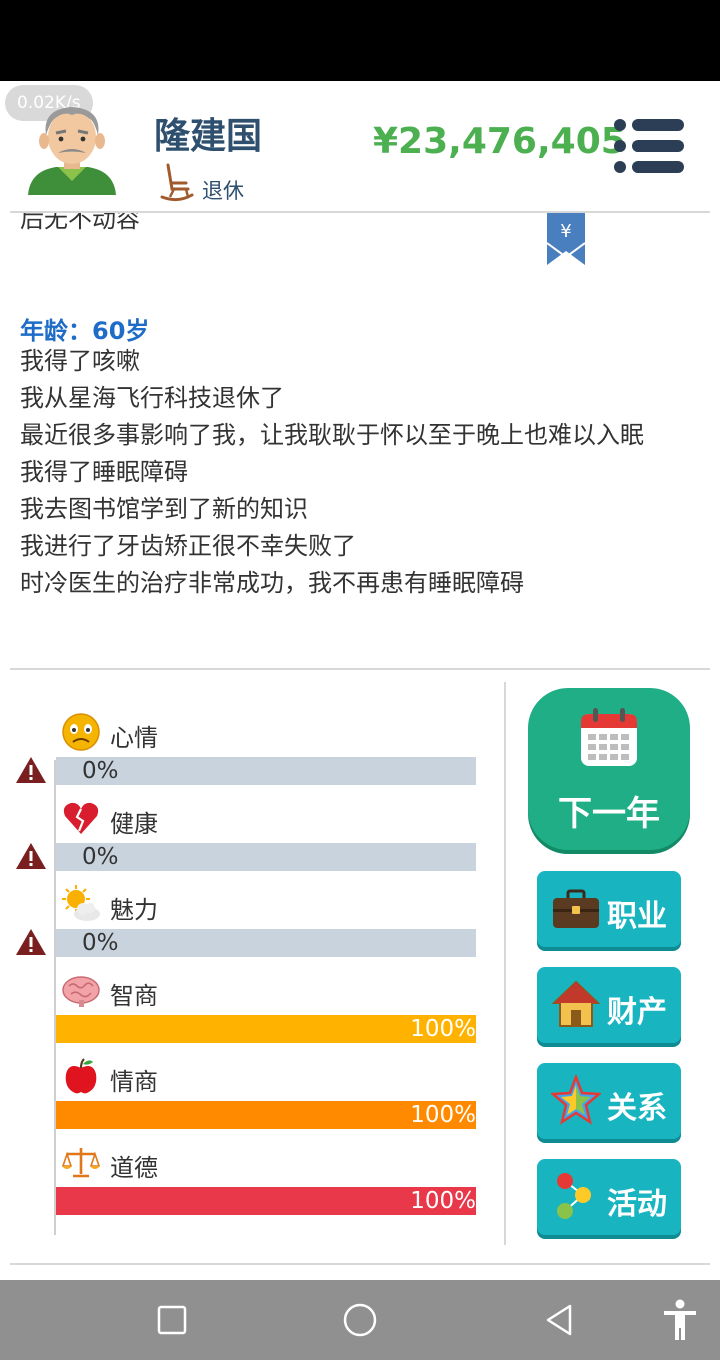  What do you see at coordinates (172, 1320) in the screenshot?
I see `recent-apps-icon` at bounding box center [172, 1320].